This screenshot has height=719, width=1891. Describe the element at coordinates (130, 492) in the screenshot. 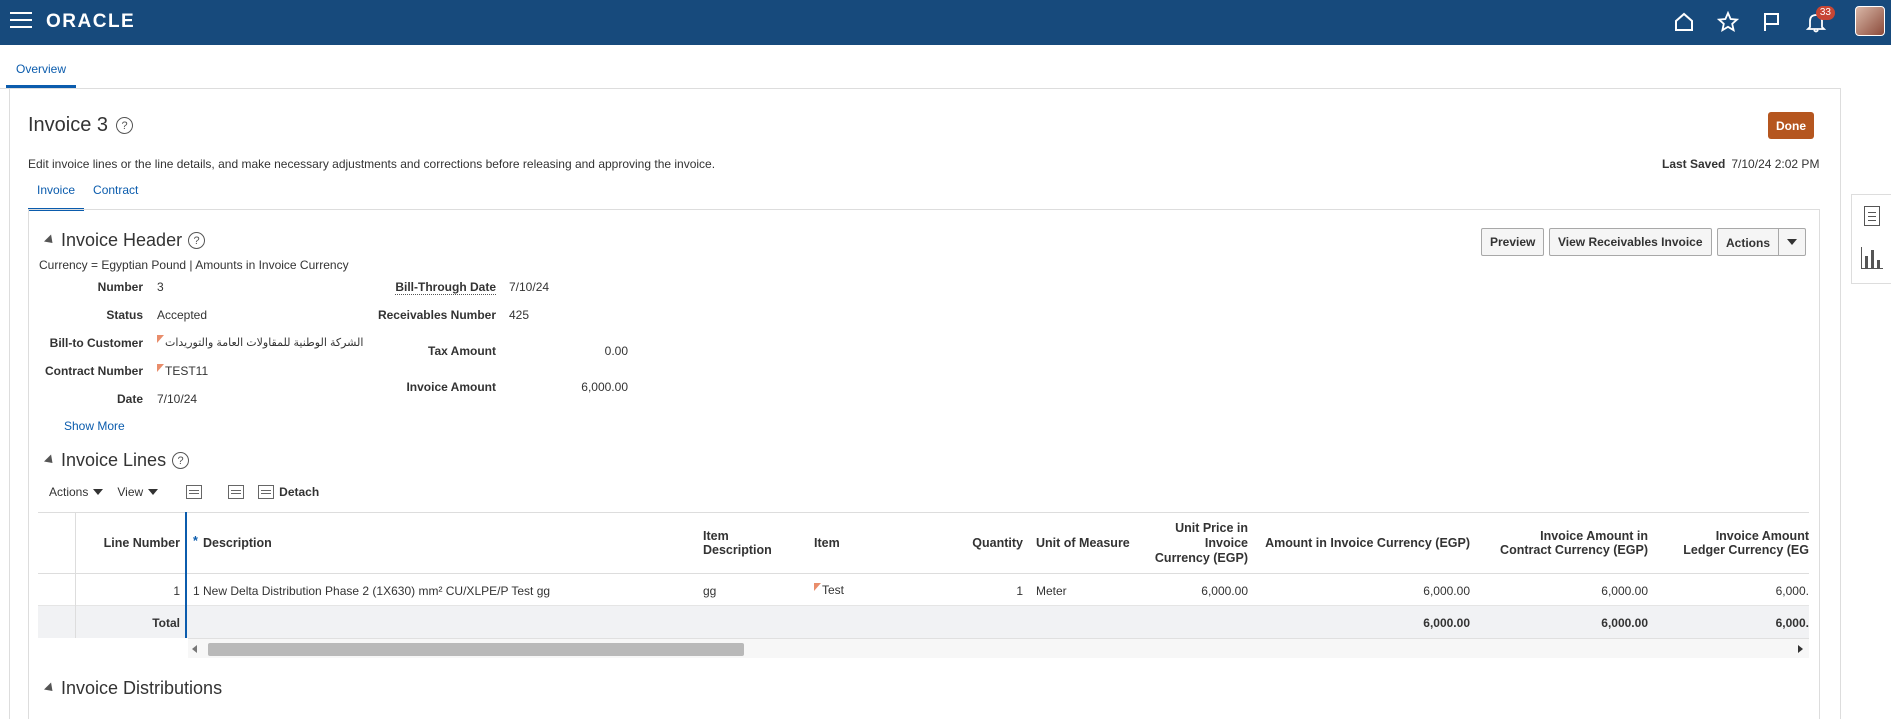

I see `view-menu-label: View` at that location.